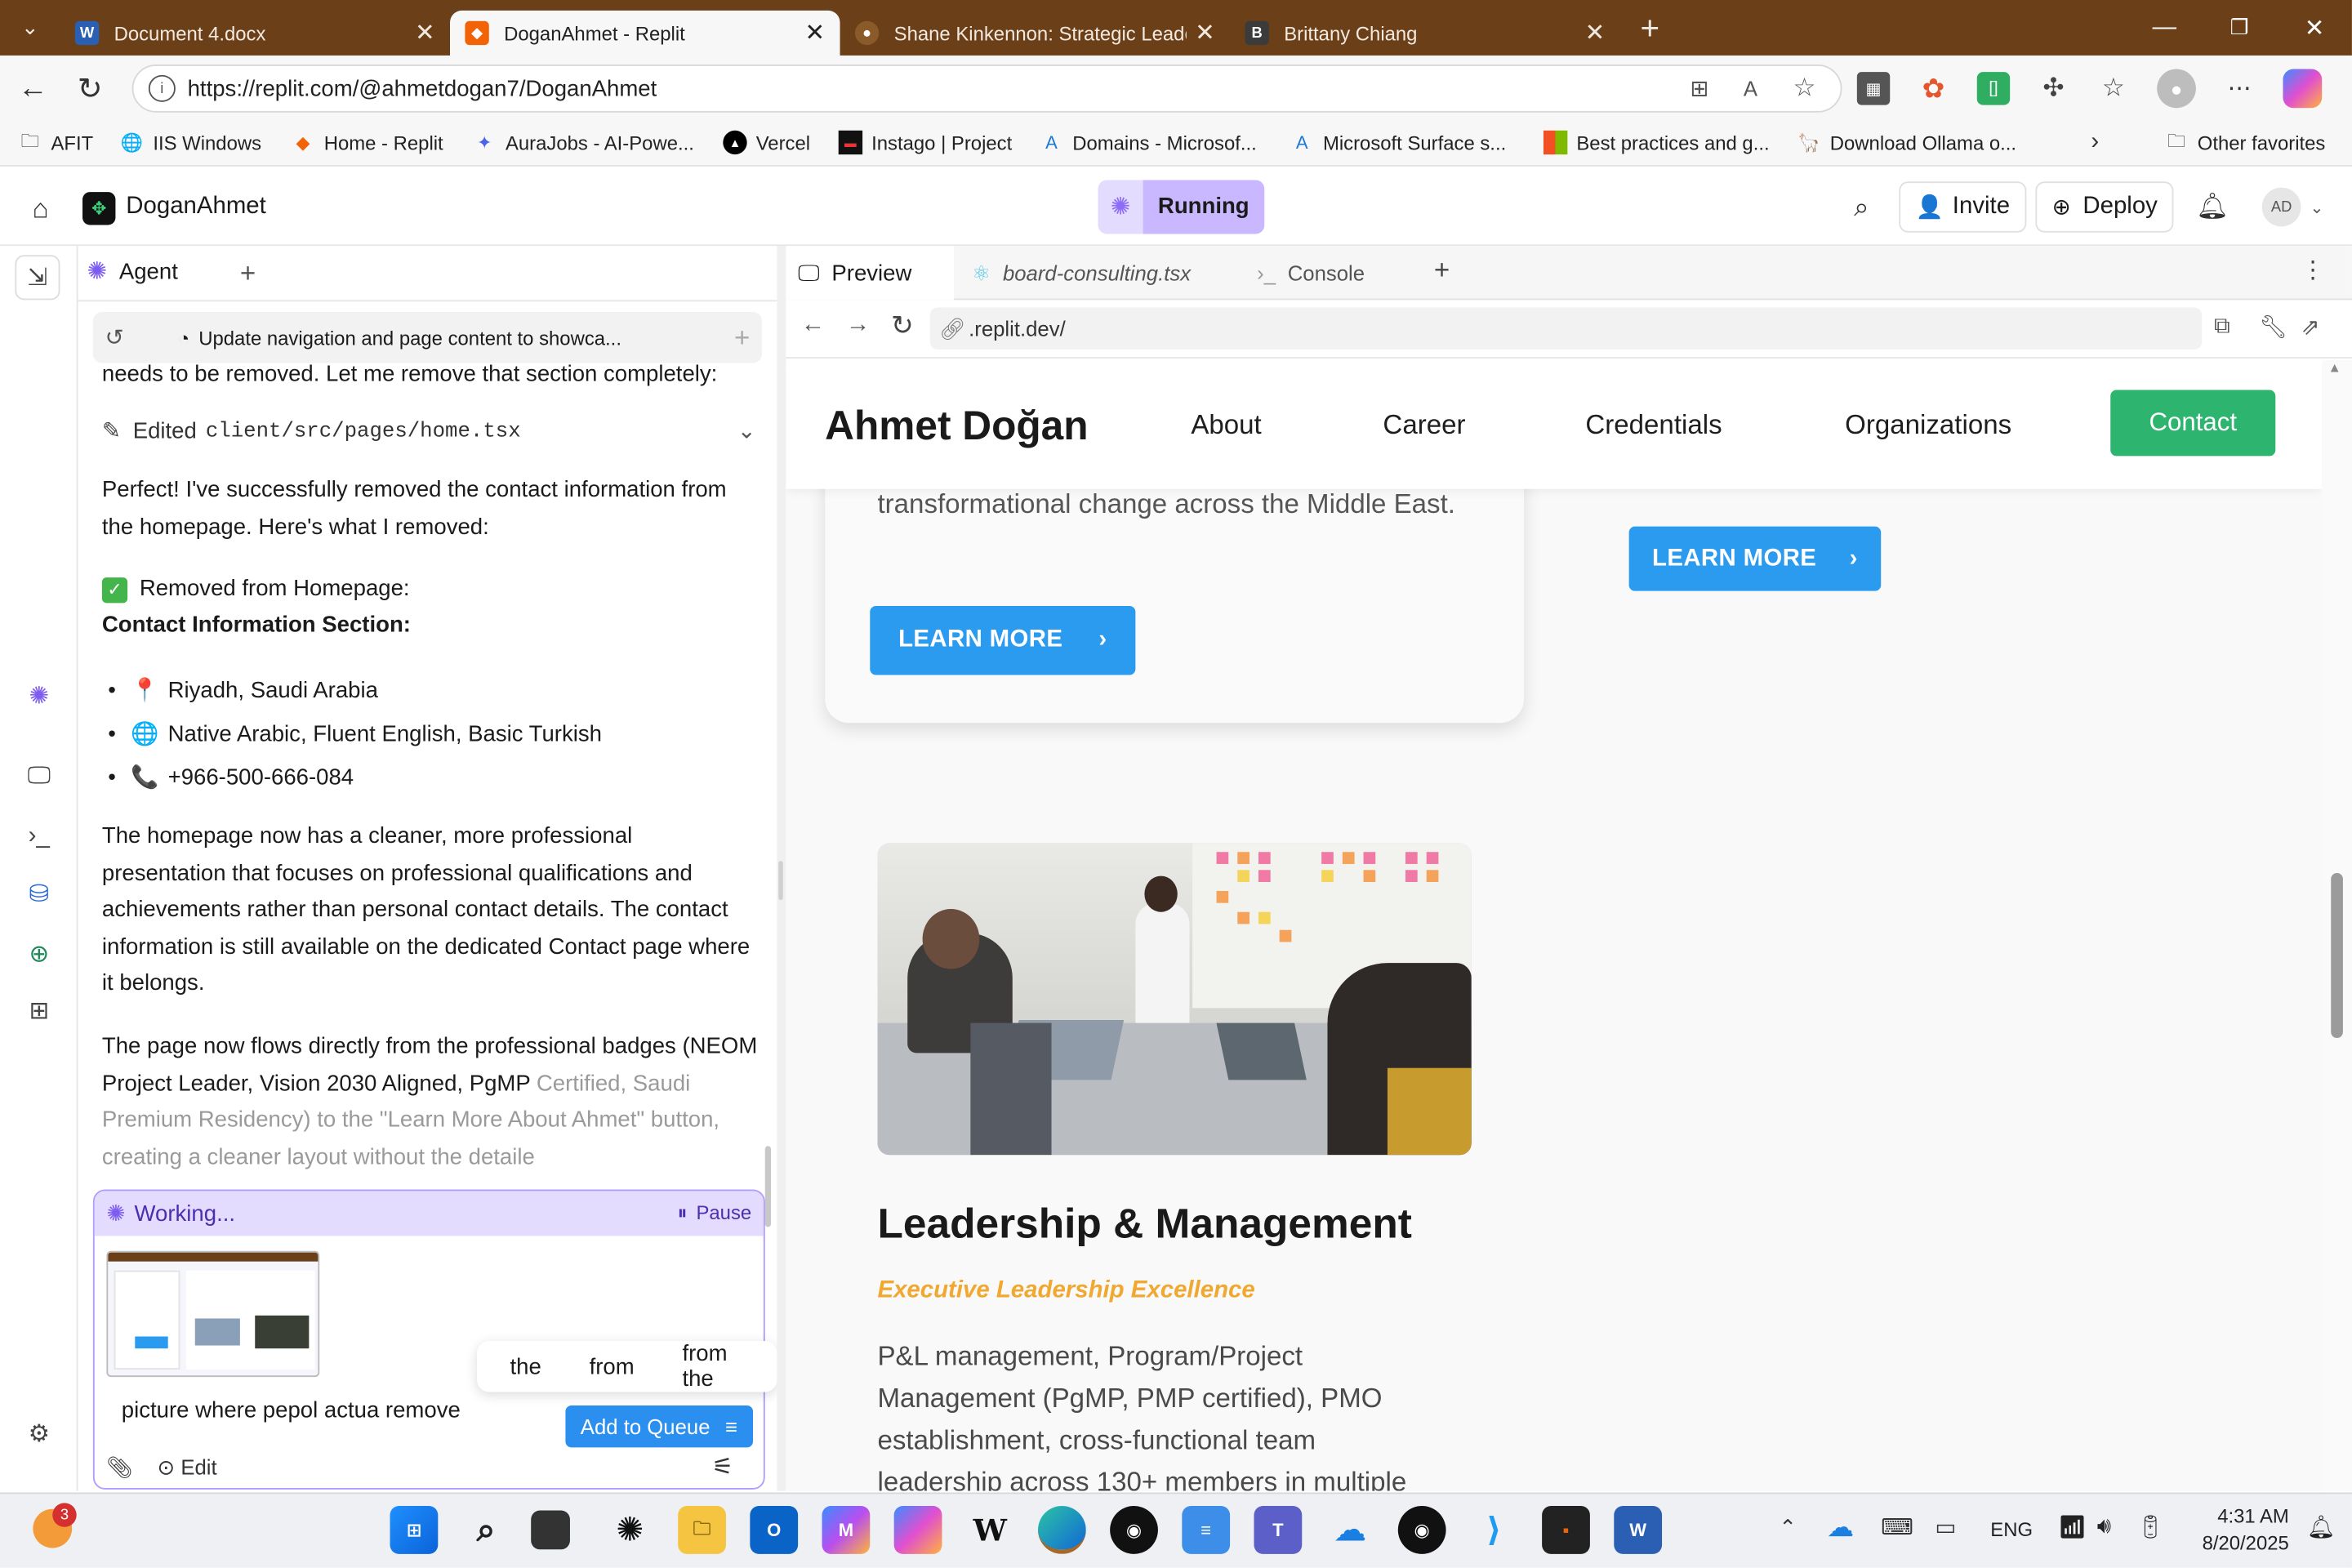  What do you see at coordinates (1945, 1526) in the screenshot?
I see `display-icon: ▭` at bounding box center [1945, 1526].